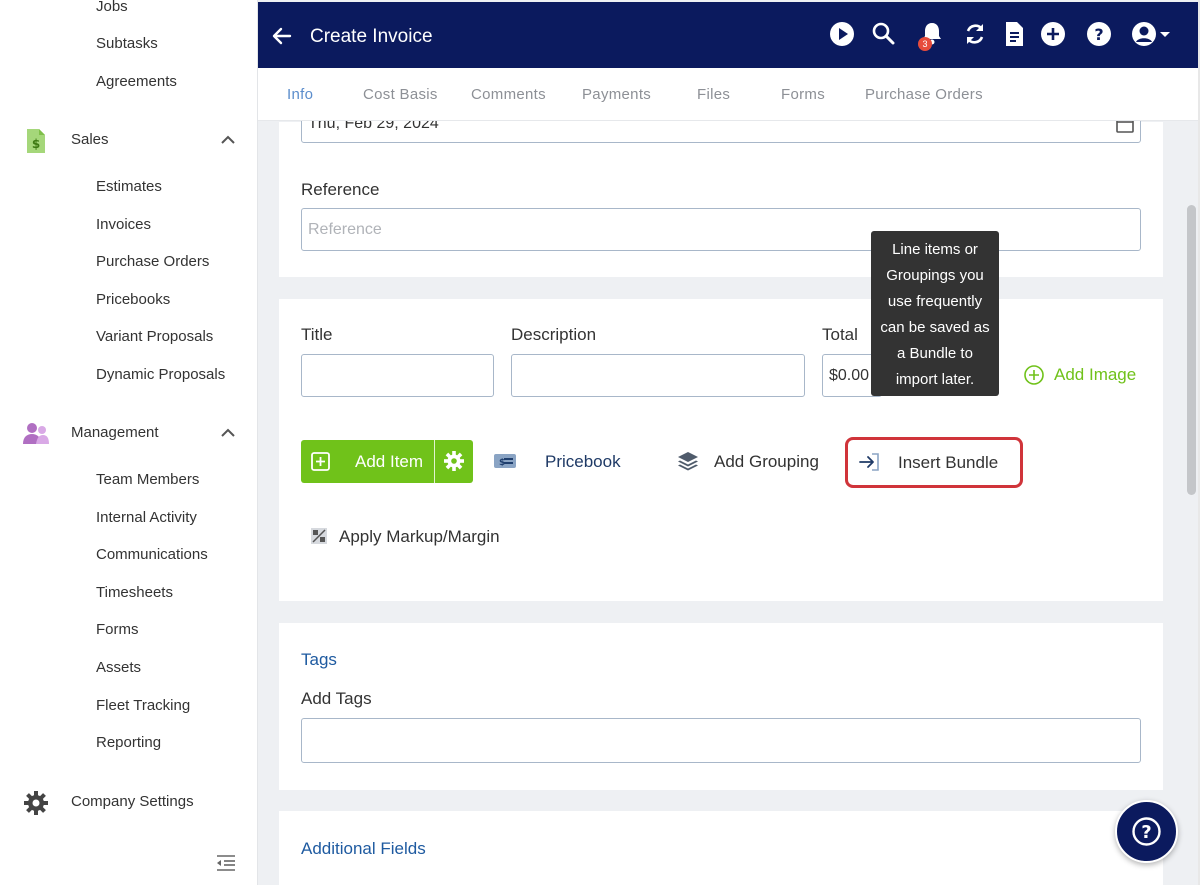  I want to click on layers-icon, so click(688, 461).